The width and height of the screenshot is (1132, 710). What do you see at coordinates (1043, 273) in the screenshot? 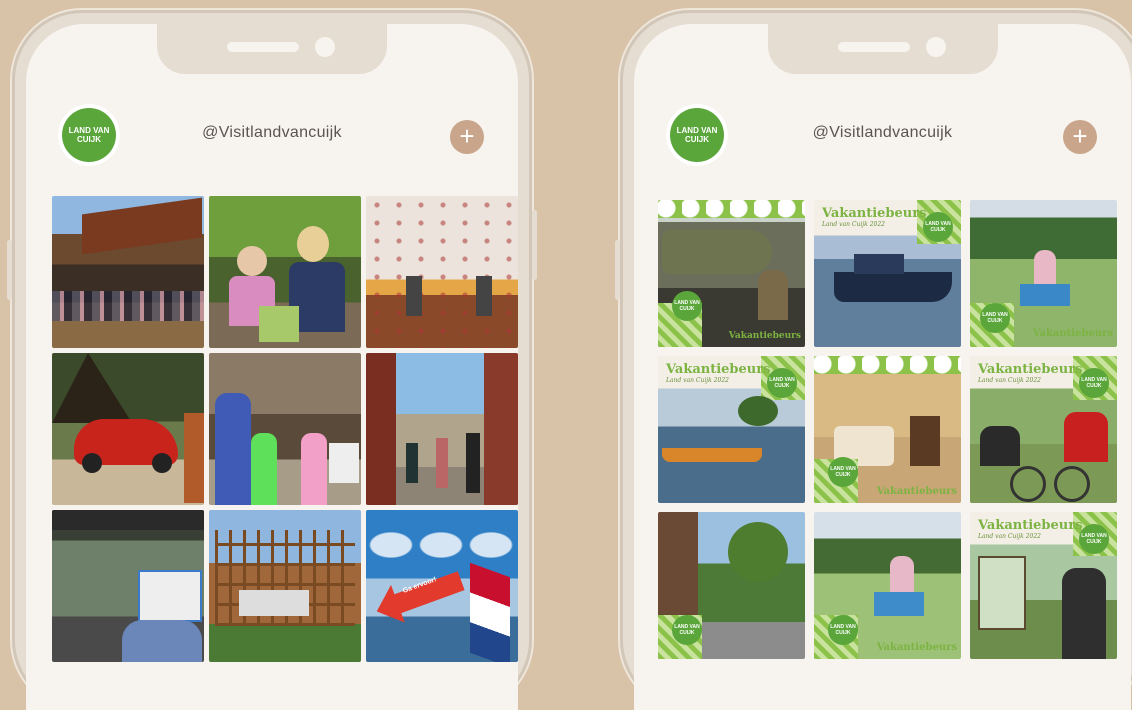
I see `girl-on-bench-photo: LAND VAN CUIJK Vakantiebeurs` at bounding box center [1043, 273].